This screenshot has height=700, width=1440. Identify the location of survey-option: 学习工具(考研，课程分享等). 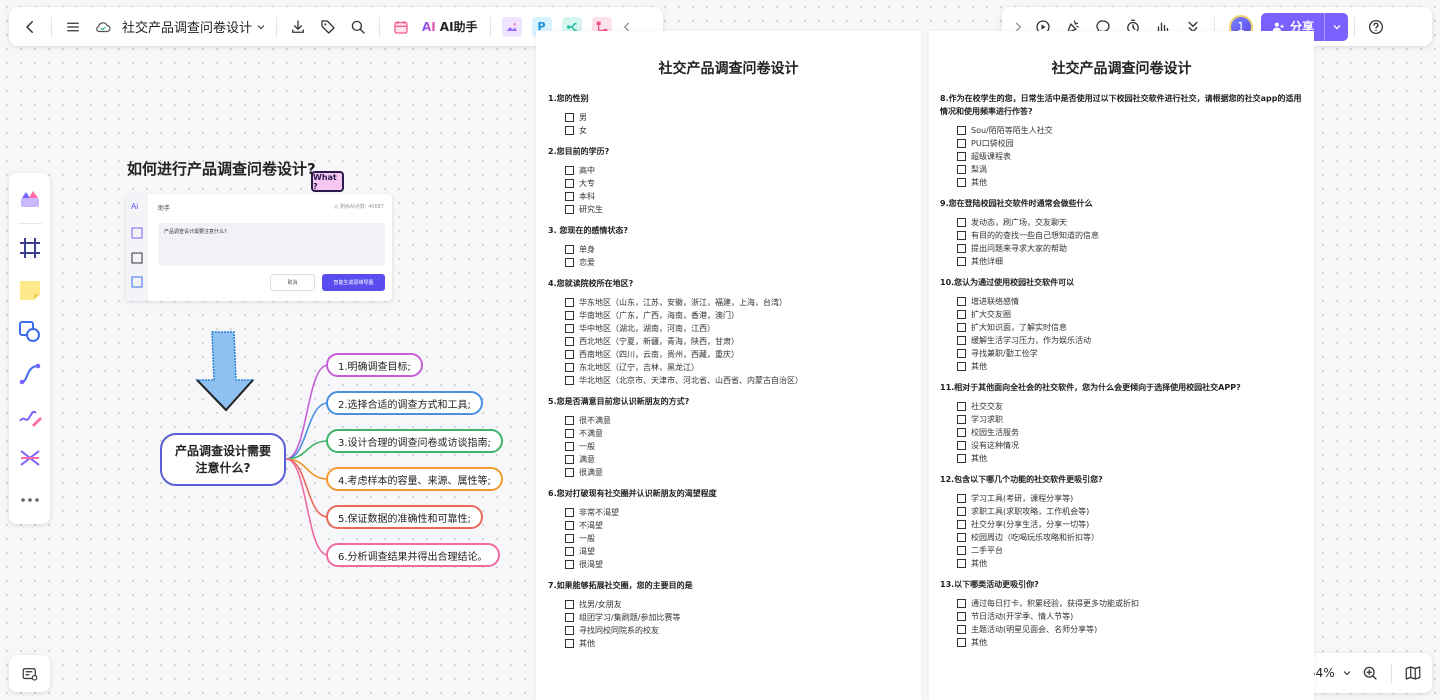
(1130, 498).